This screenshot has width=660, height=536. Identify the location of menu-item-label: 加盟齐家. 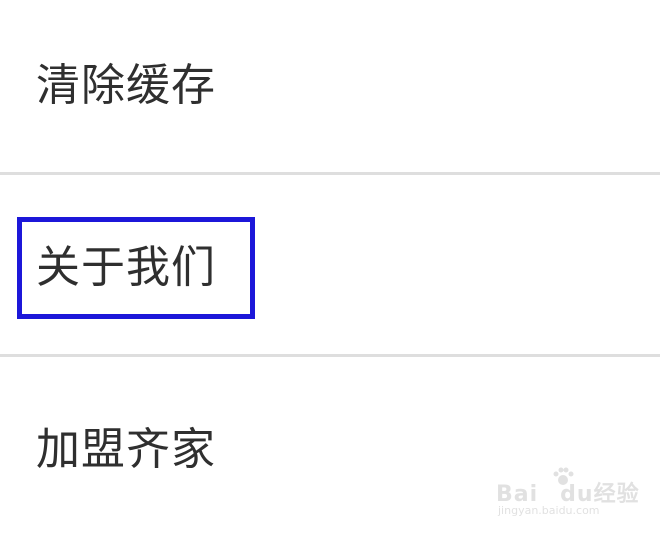
(126, 449).